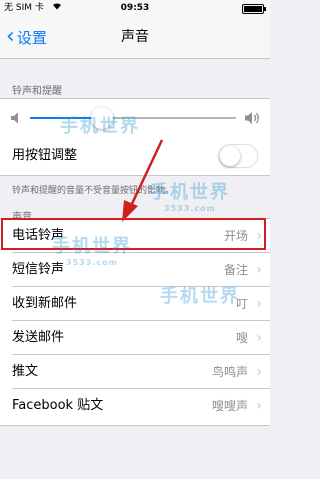 The width and height of the screenshot is (320, 479). I want to click on adjust-with-buttons-toggle, so click(238, 156).